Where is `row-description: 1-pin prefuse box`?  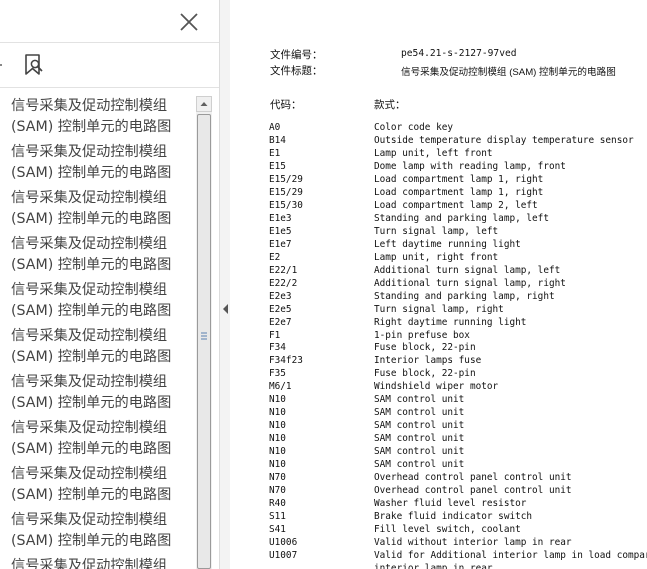 row-description: 1-pin prefuse box is located at coordinates (422, 335).